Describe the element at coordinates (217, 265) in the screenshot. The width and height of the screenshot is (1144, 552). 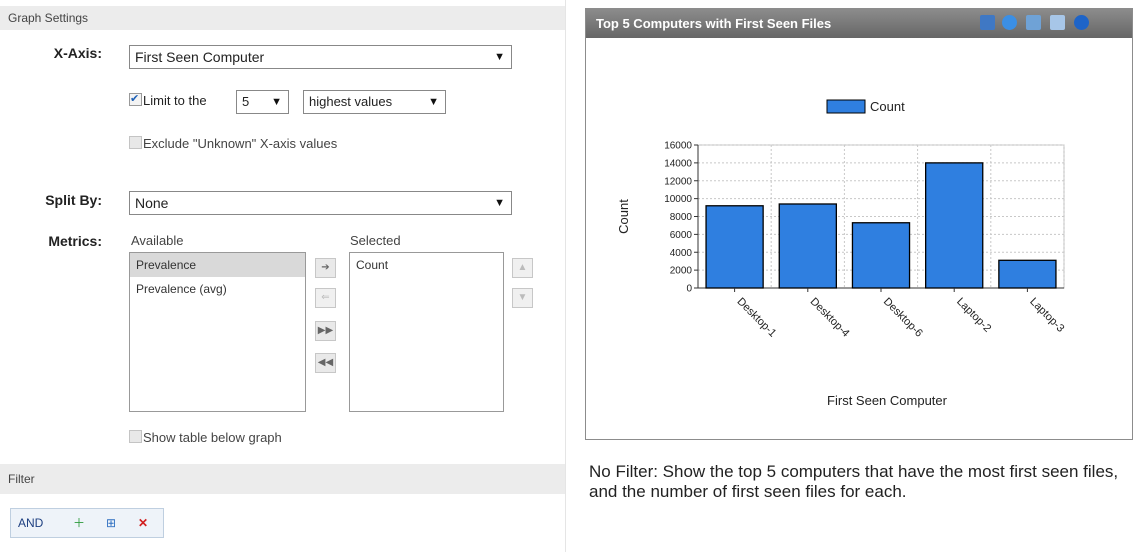
I see `available-metric-item: Prevalence` at that location.